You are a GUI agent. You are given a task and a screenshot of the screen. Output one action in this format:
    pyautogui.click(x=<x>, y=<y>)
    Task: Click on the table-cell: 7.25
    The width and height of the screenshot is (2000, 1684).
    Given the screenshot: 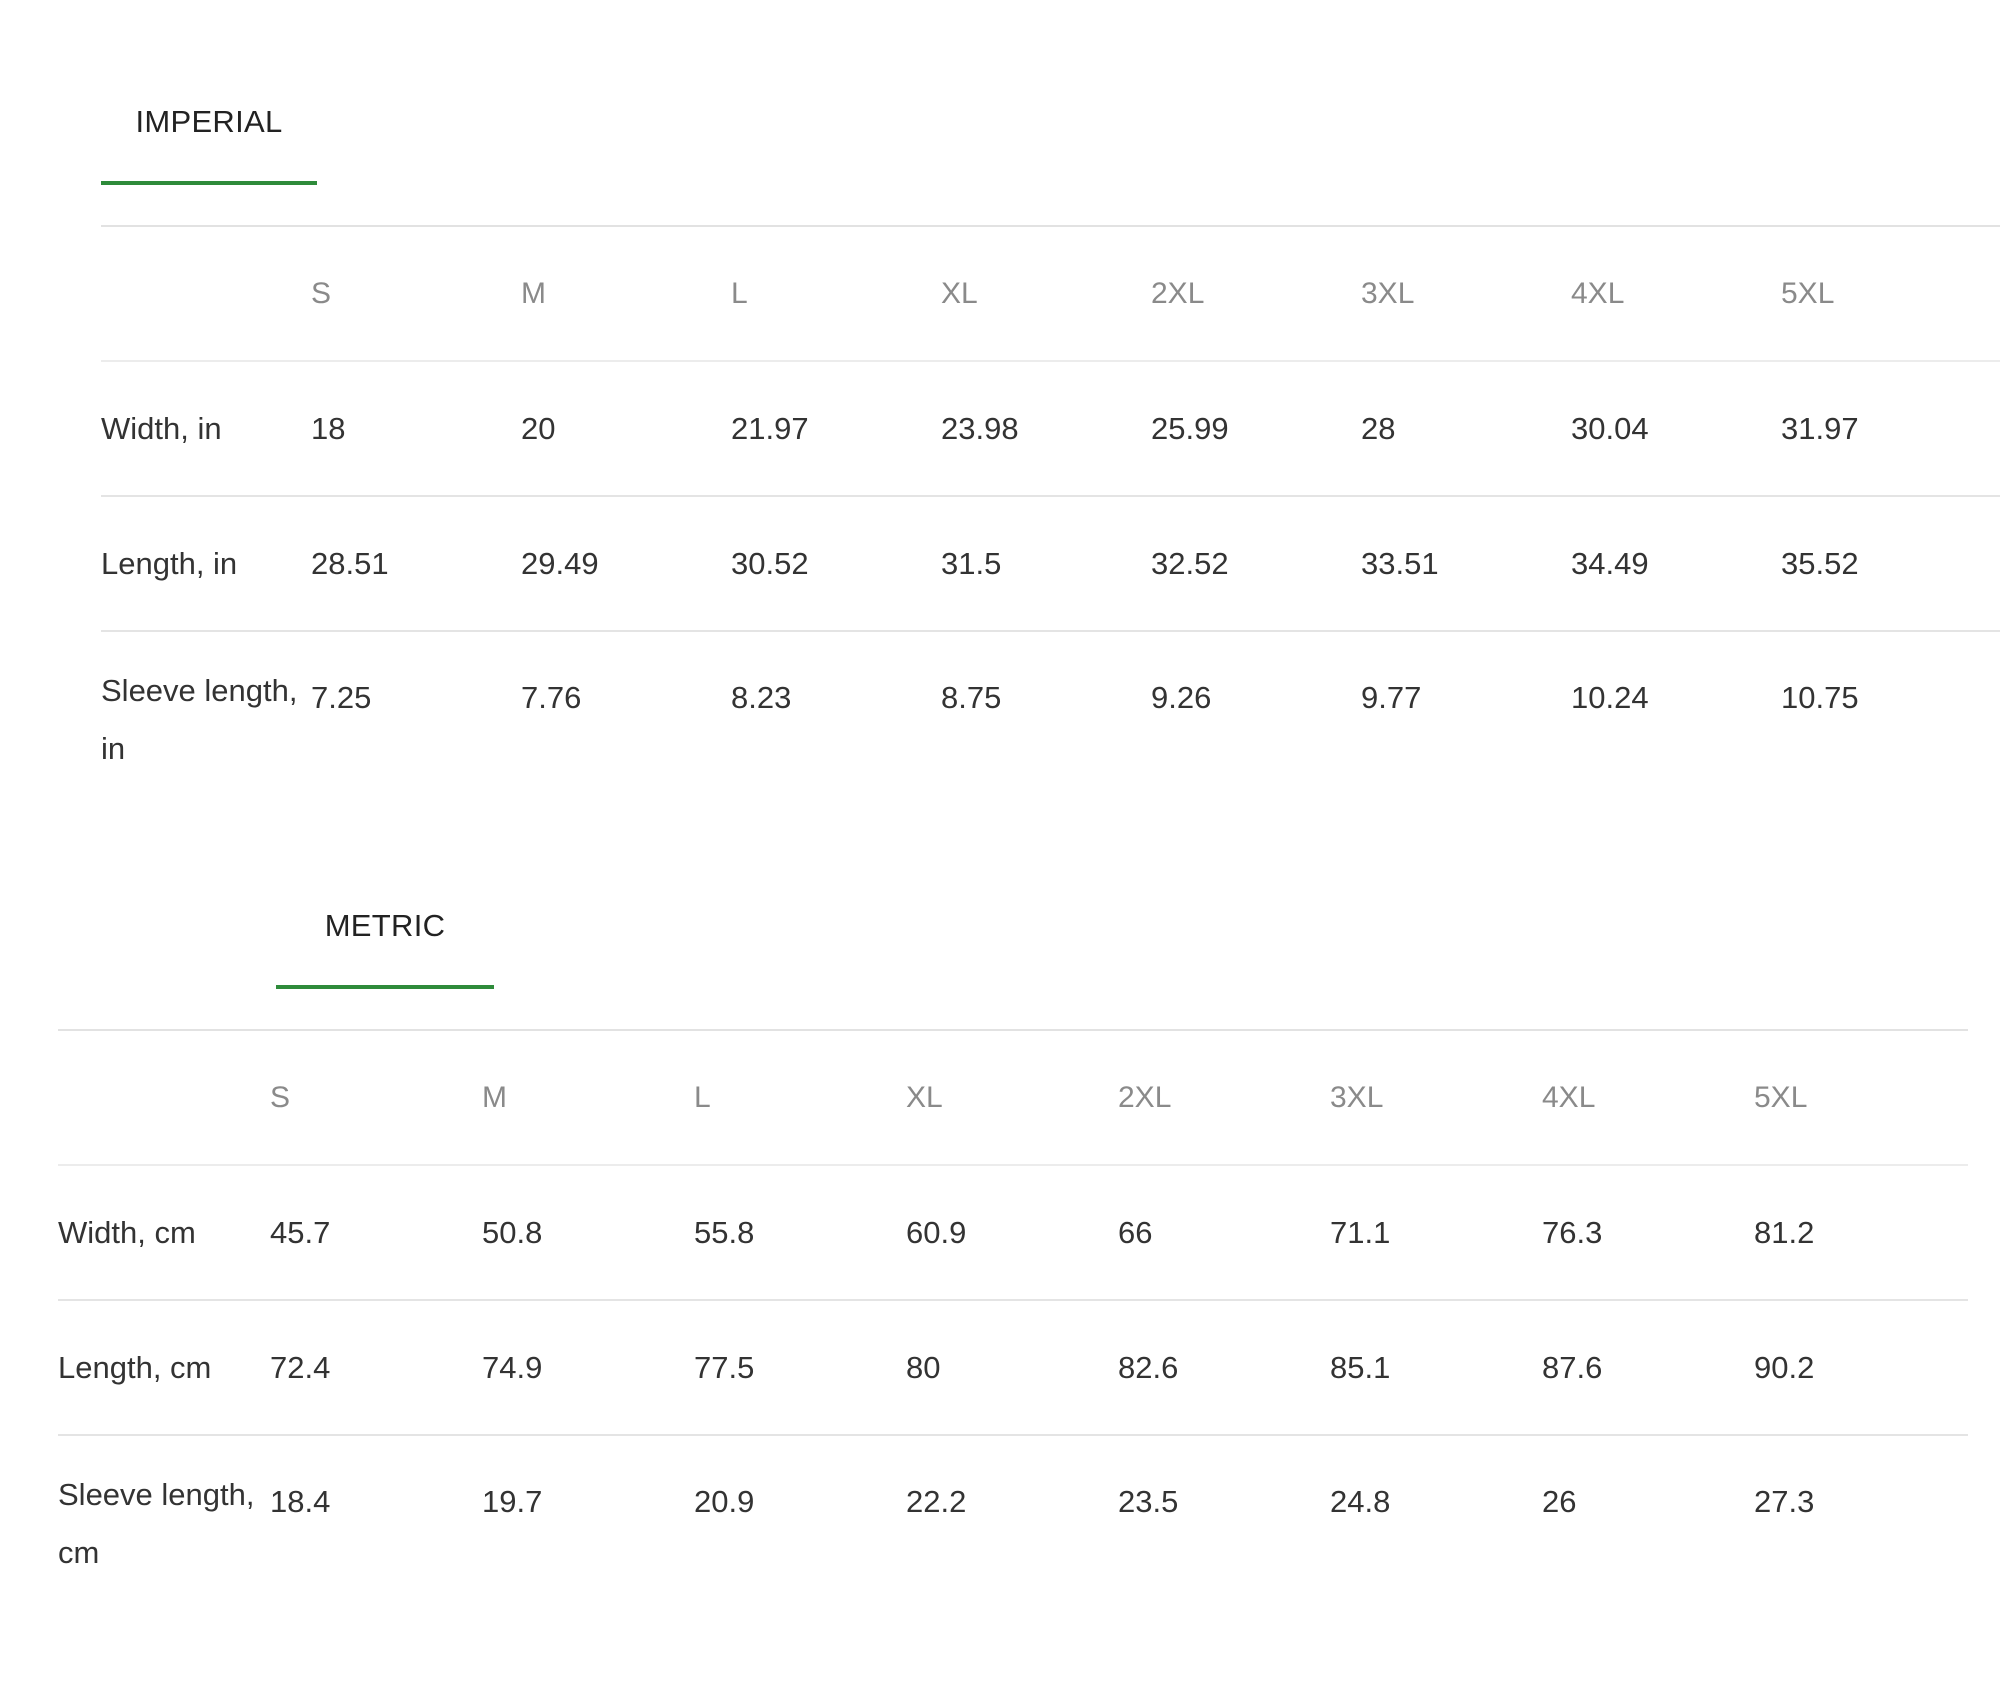 What is the action you would take?
    pyautogui.click(x=341, y=697)
    